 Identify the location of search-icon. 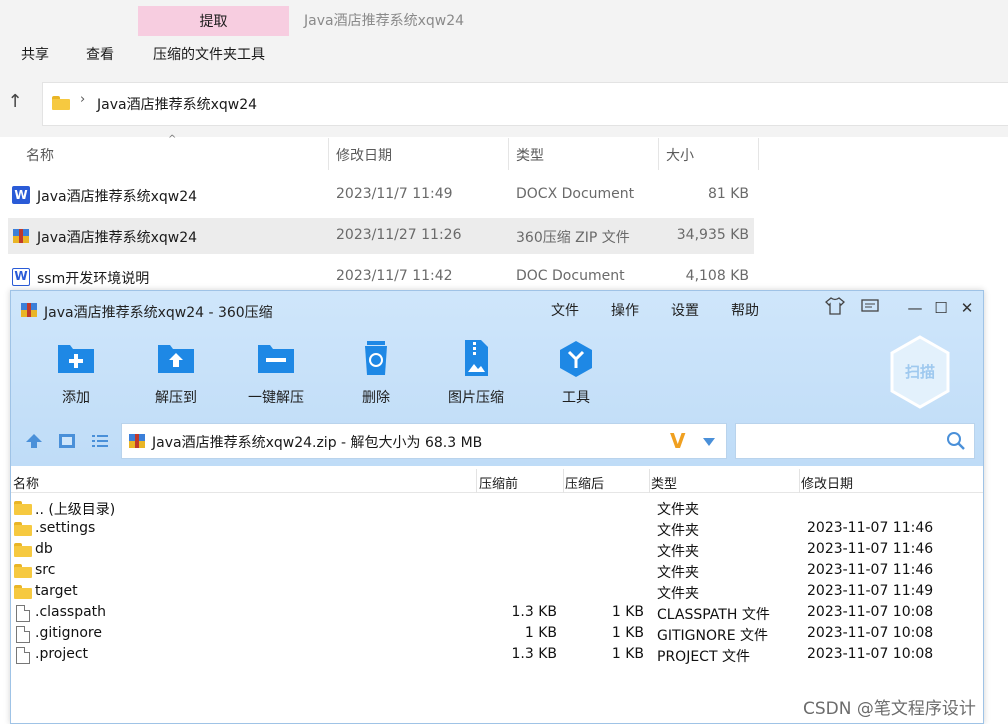
(956, 443).